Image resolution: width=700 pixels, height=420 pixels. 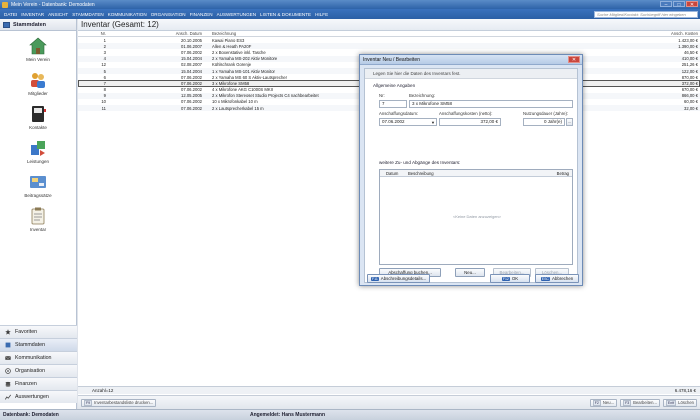 What do you see at coordinates (201, 14) in the screenshot?
I see `menu-finanzen: Finanzen` at bounding box center [201, 14].